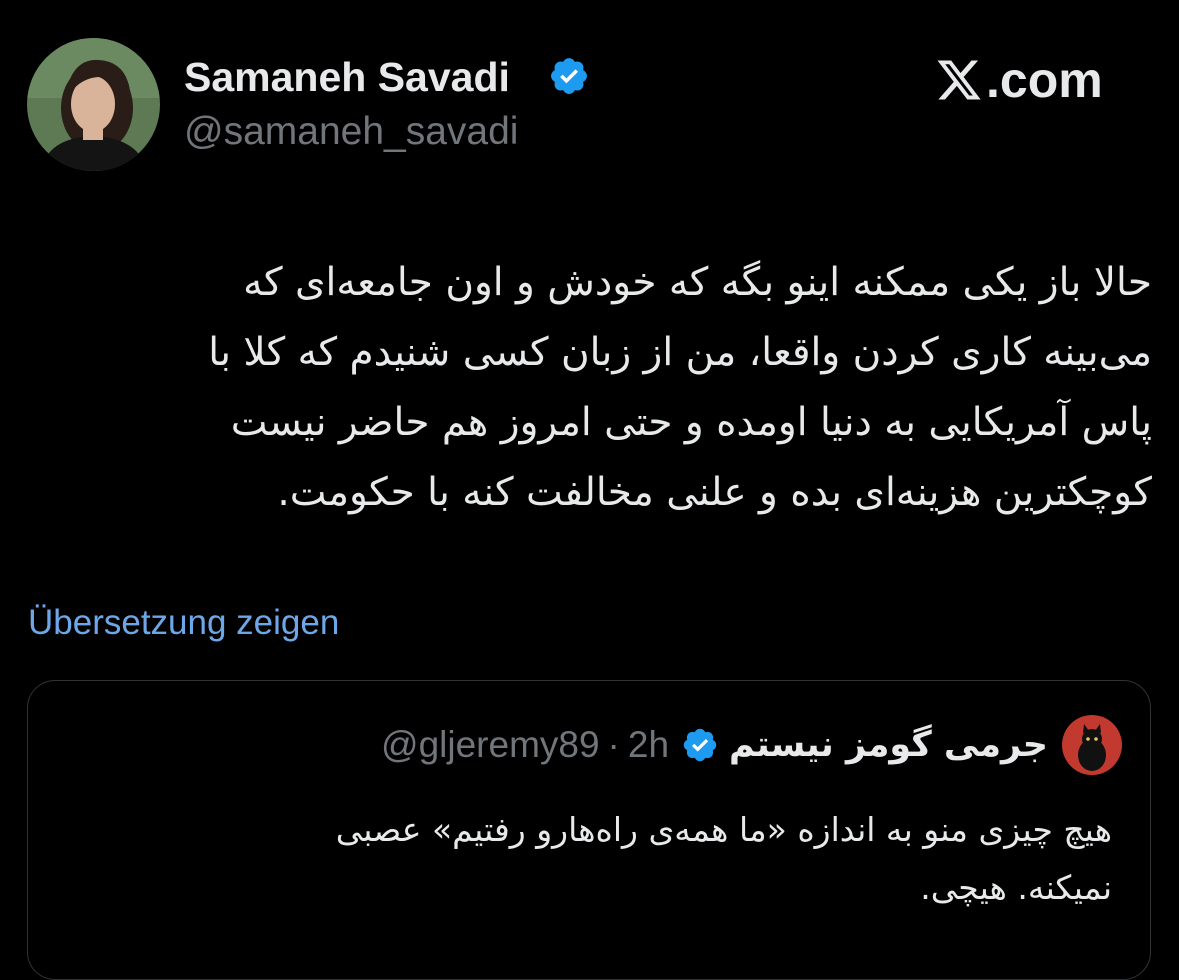  I want to click on author-avatar, so click(93, 104).